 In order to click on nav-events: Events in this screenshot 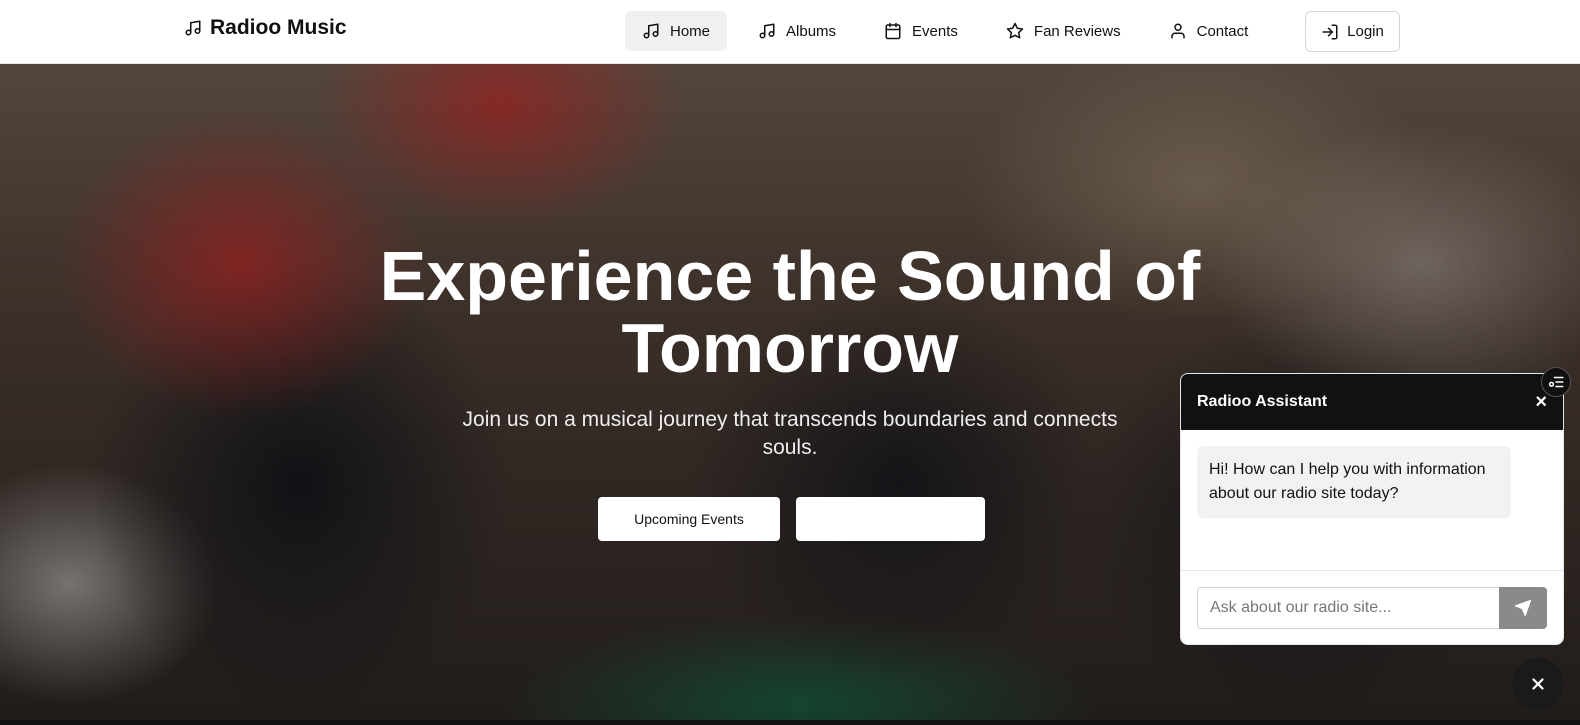, I will do `click(921, 31)`.